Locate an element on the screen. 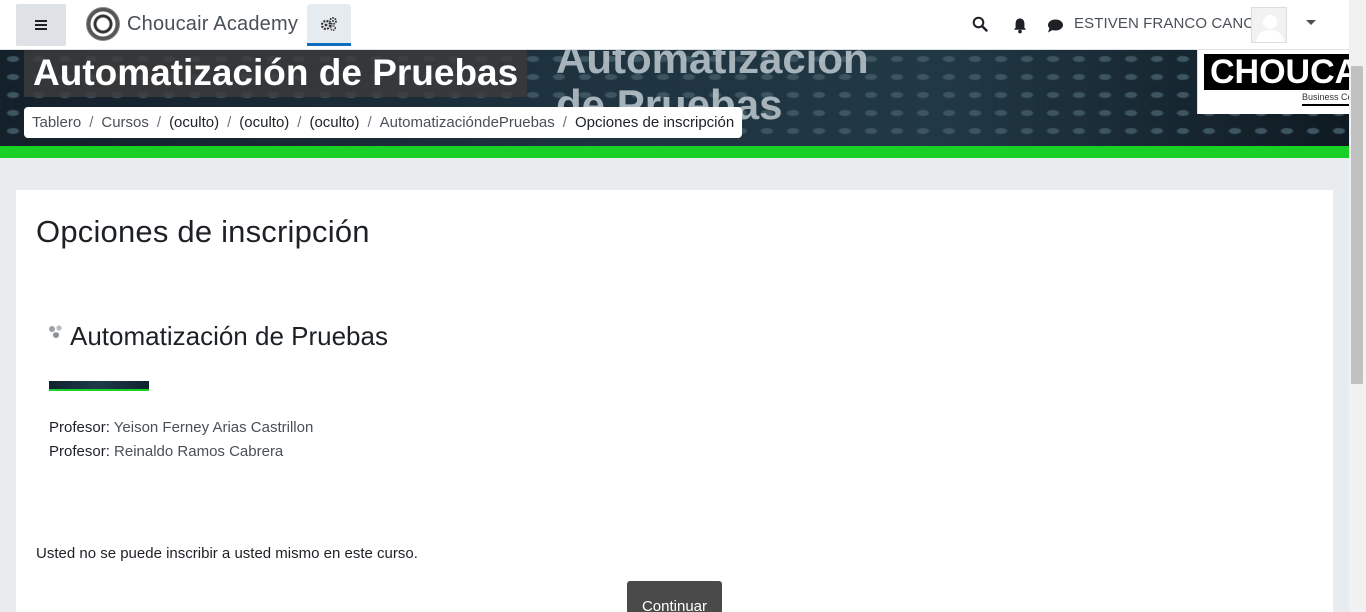 The width and height of the screenshot is (1366, 612). breadcrumb-item-current: Opciones de inscripción is located at coordinates (654, 122).